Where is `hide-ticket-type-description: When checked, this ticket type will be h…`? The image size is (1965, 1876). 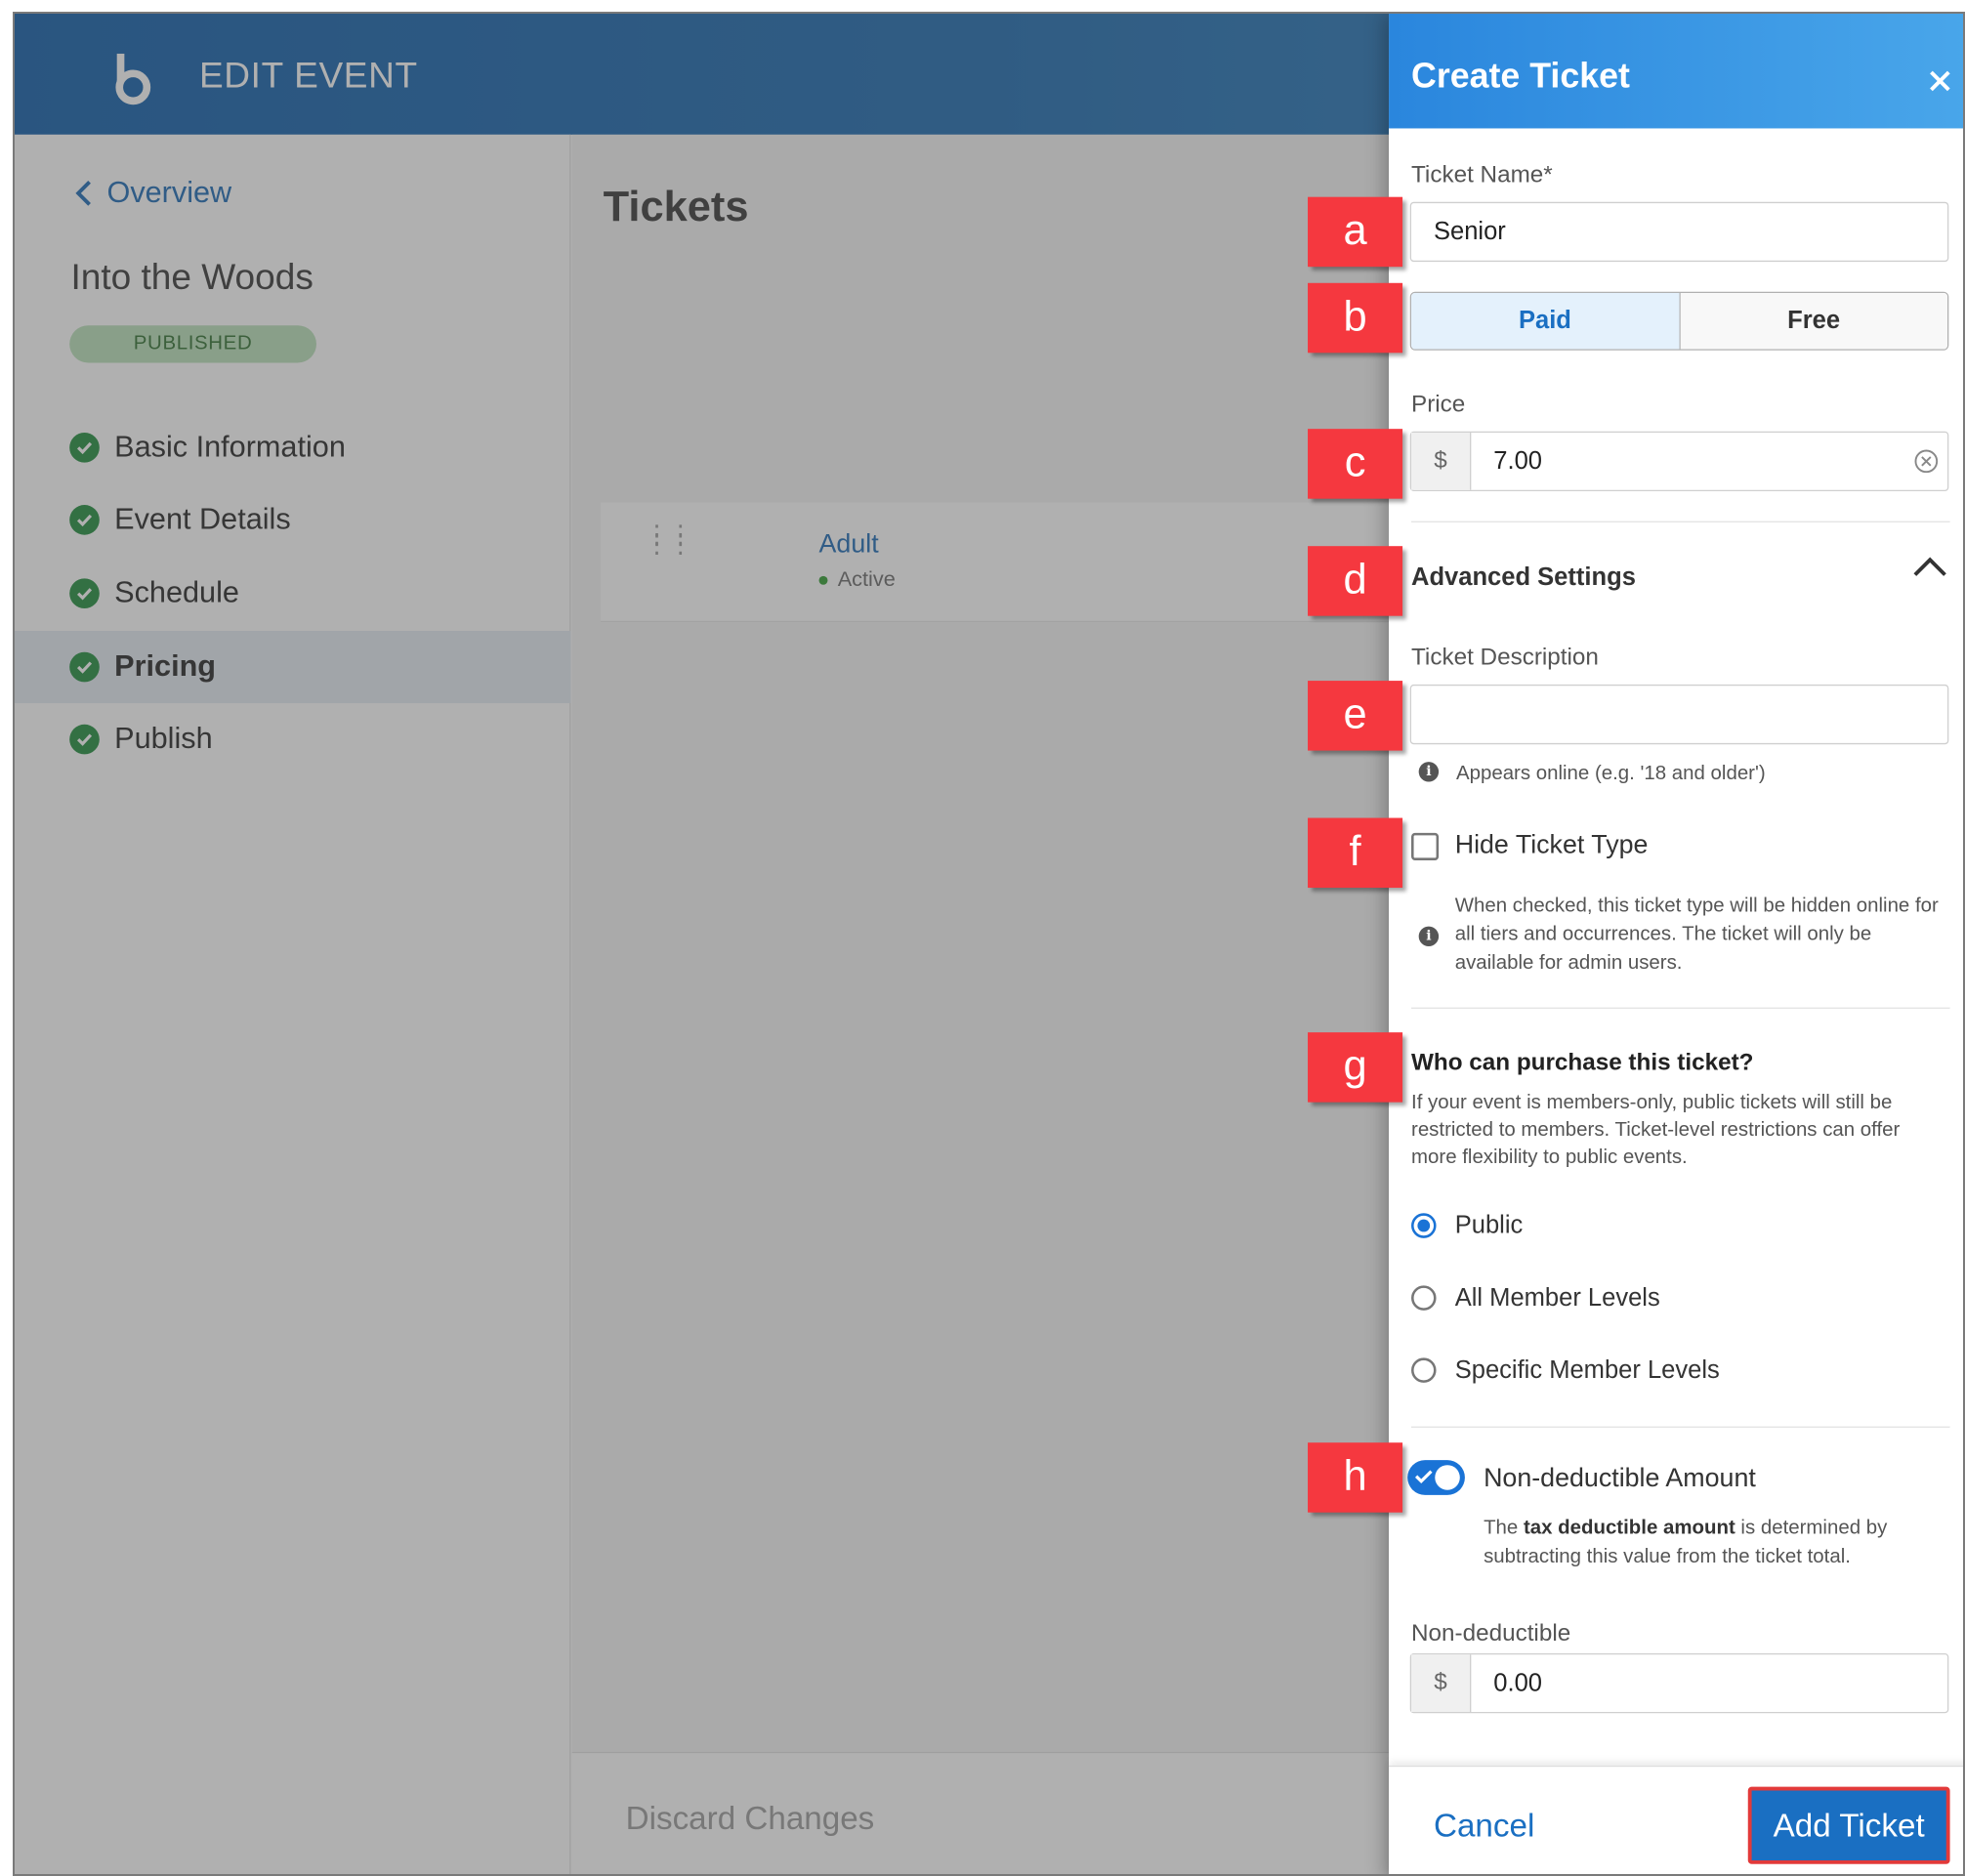
hide-ticket-type-description: When checked, this ticket type will be h… is located at coordinates (1696, 935).